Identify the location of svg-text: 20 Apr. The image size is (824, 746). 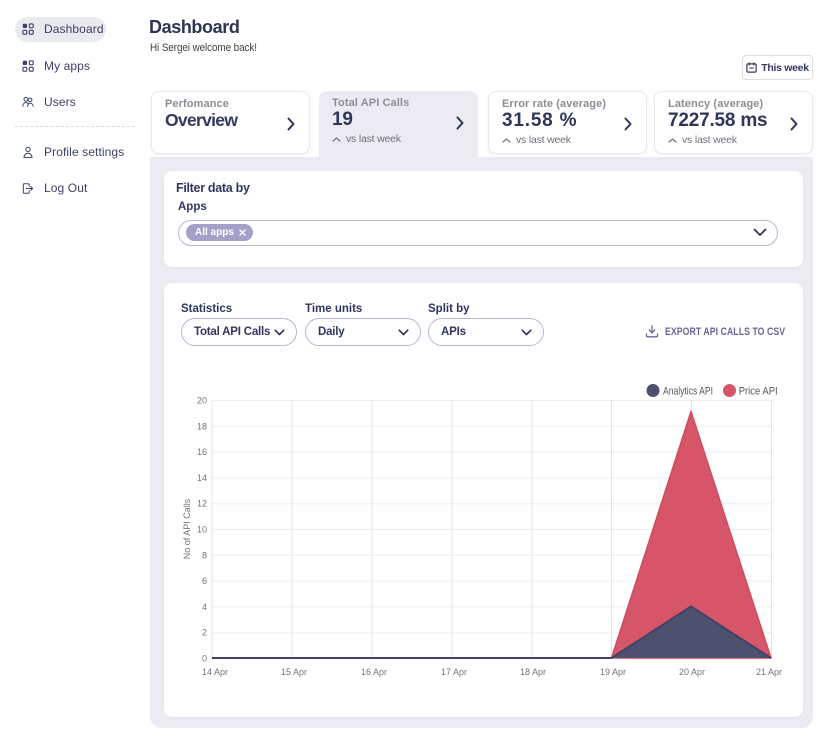
(692, 672).